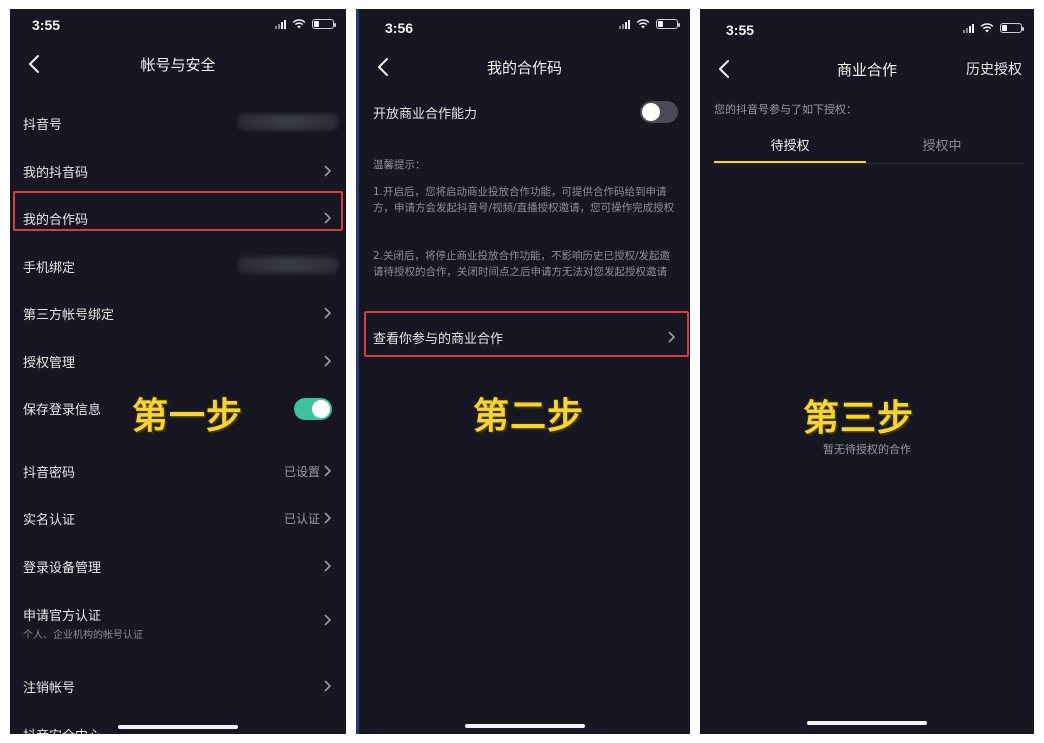 The image size is (1044, 743). I want to click on settings-row-official-verification: 申请官方认证 个人、企业机构的帐号认证, so click(178, 620).